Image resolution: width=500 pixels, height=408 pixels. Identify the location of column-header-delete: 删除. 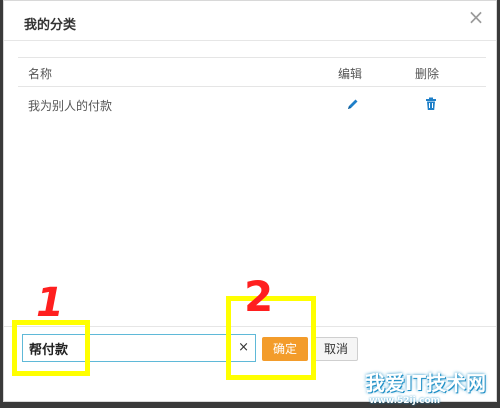
(427, 74).